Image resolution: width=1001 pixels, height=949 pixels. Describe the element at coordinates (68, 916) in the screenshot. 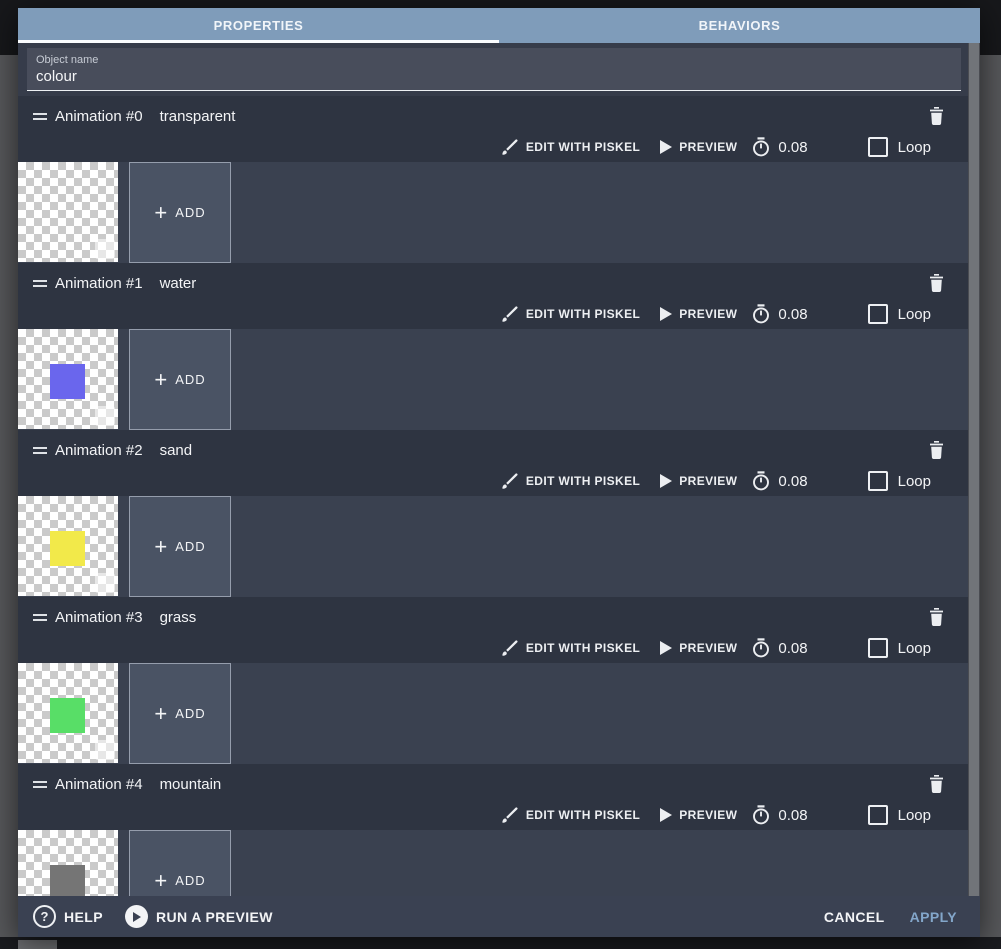

I see `help-button: ? HELP` at that location.